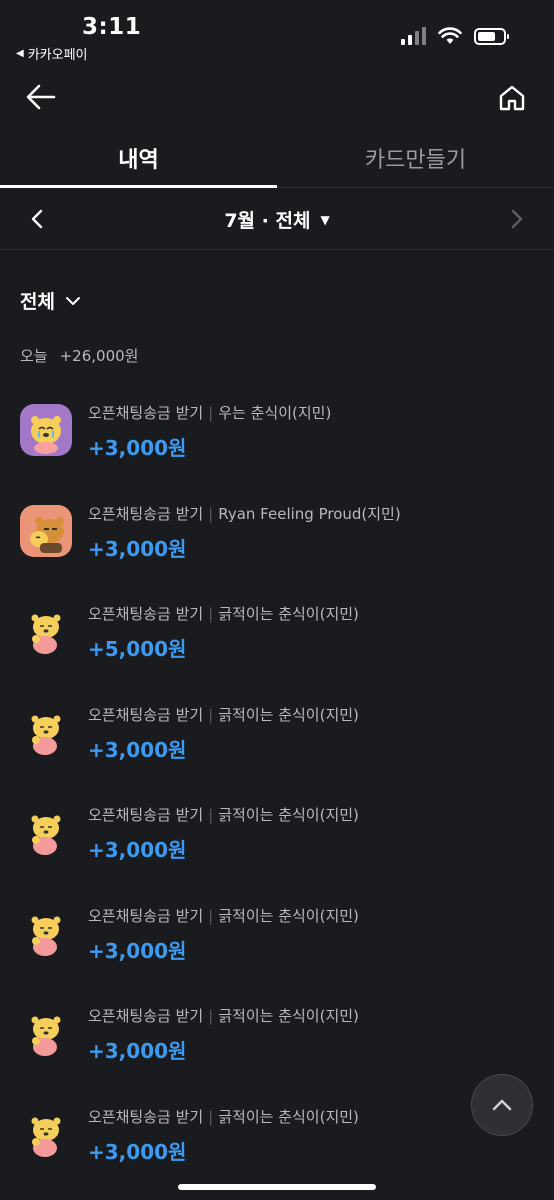  I want to click on cellular-signal-icon, so click(413, 36).